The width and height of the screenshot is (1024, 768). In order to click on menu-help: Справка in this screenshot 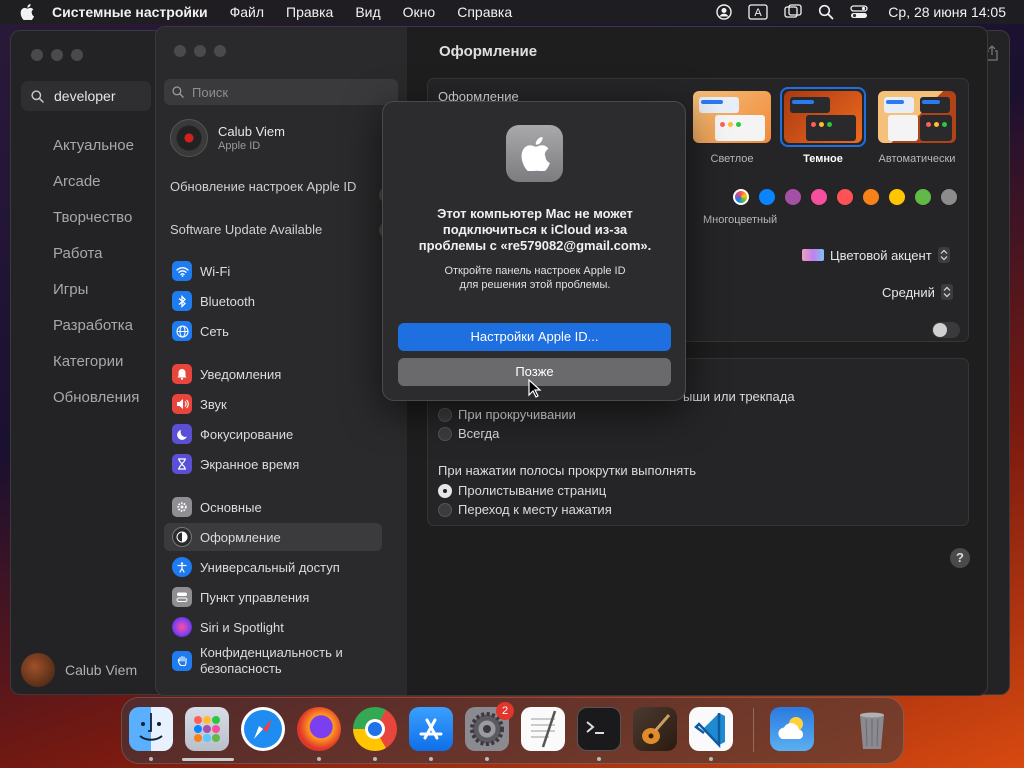, I will do `click(484, 12)`.